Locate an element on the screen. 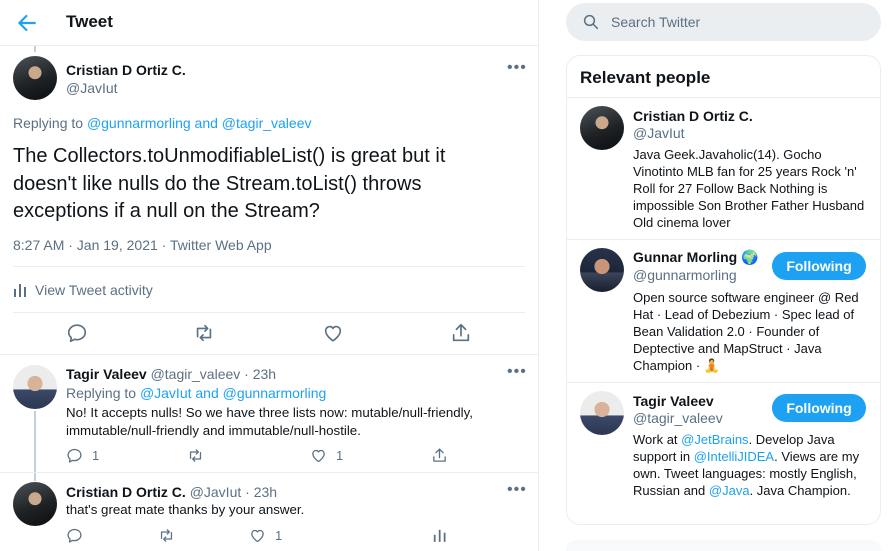 This screenshot has width=892, height=551. author-handle: @tagir_valeev is located at coordinates (196, 374).